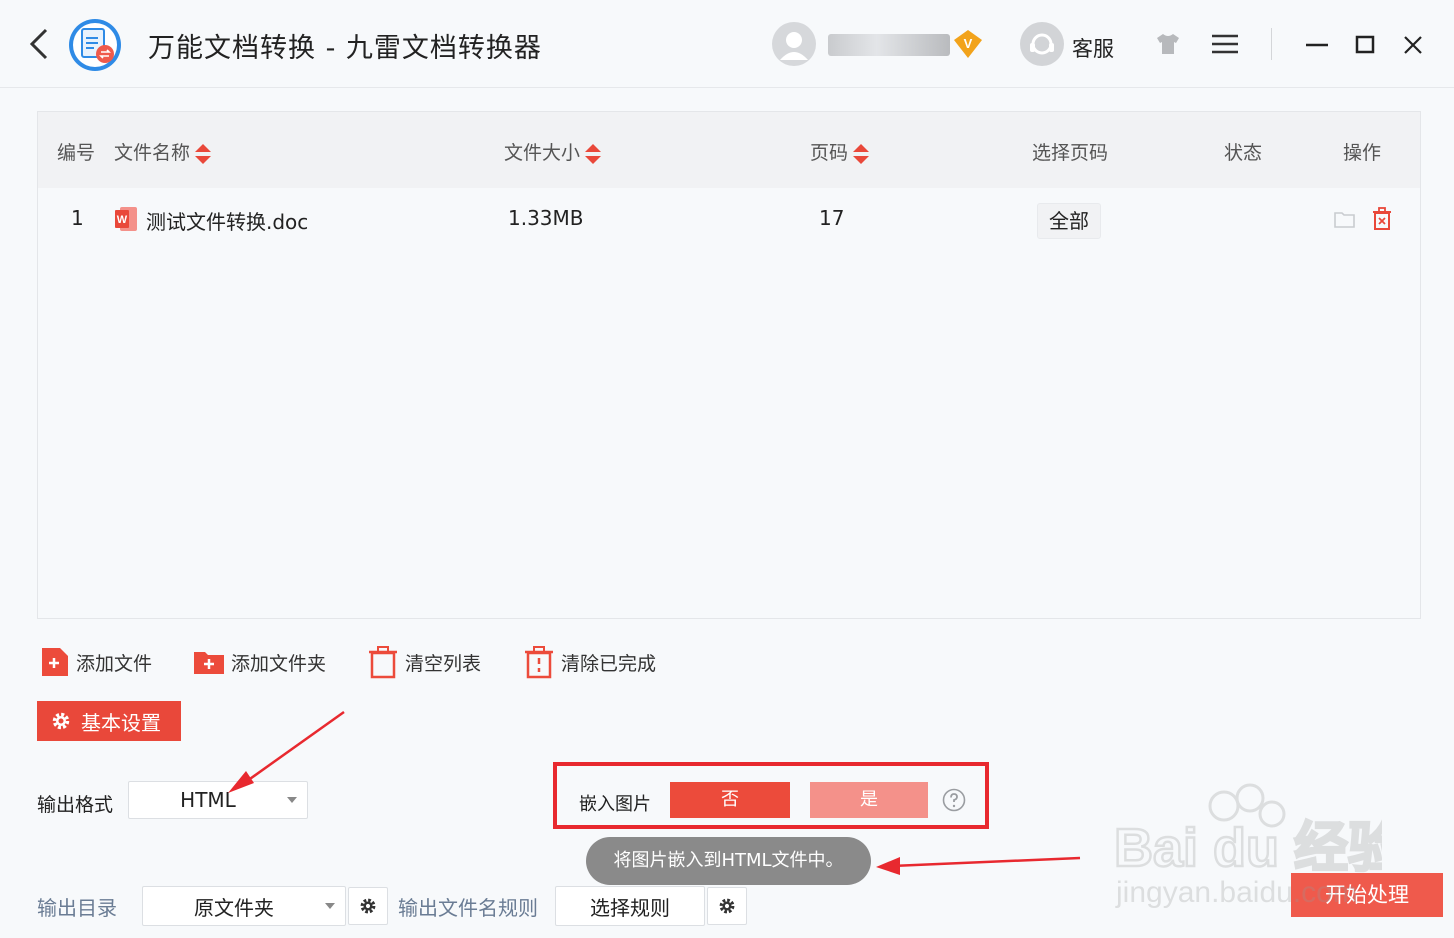  I want to click on page-range-select: 全部, so click(1069, 221).